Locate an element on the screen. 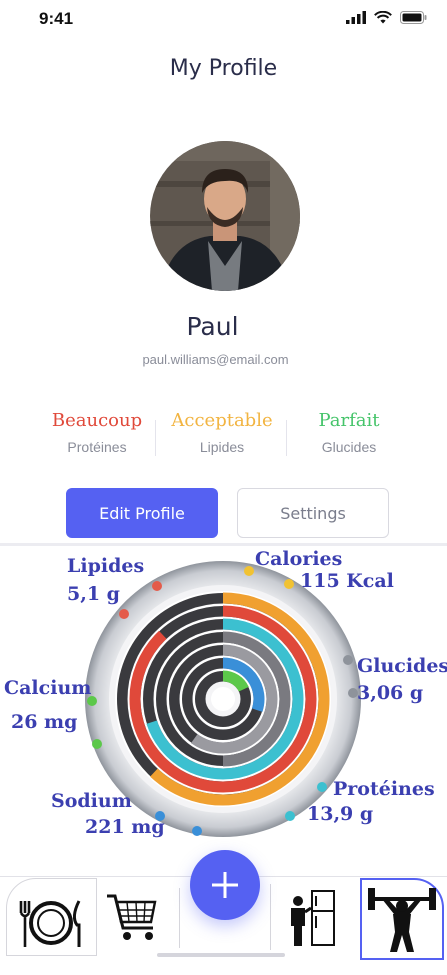  stat-label: Lipides is located at coordinates (222, 447).